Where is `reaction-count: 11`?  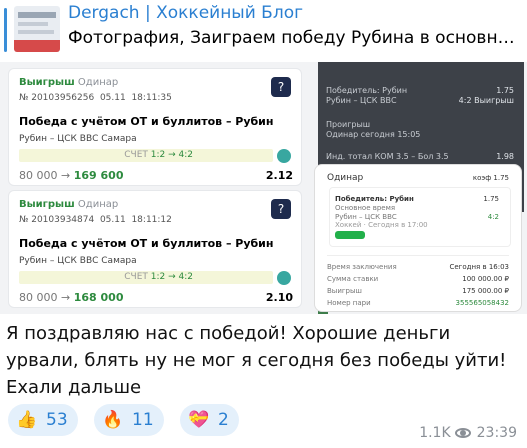 reaction-count: 11 is located at coordinates (143, 420).